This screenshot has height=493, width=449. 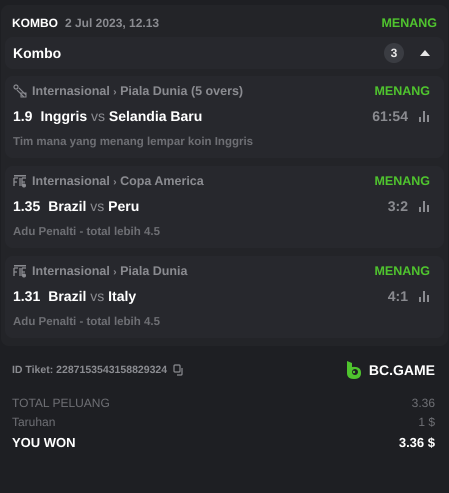 I want to click on summary-label: YOU WON, so click(x=44, y=442).